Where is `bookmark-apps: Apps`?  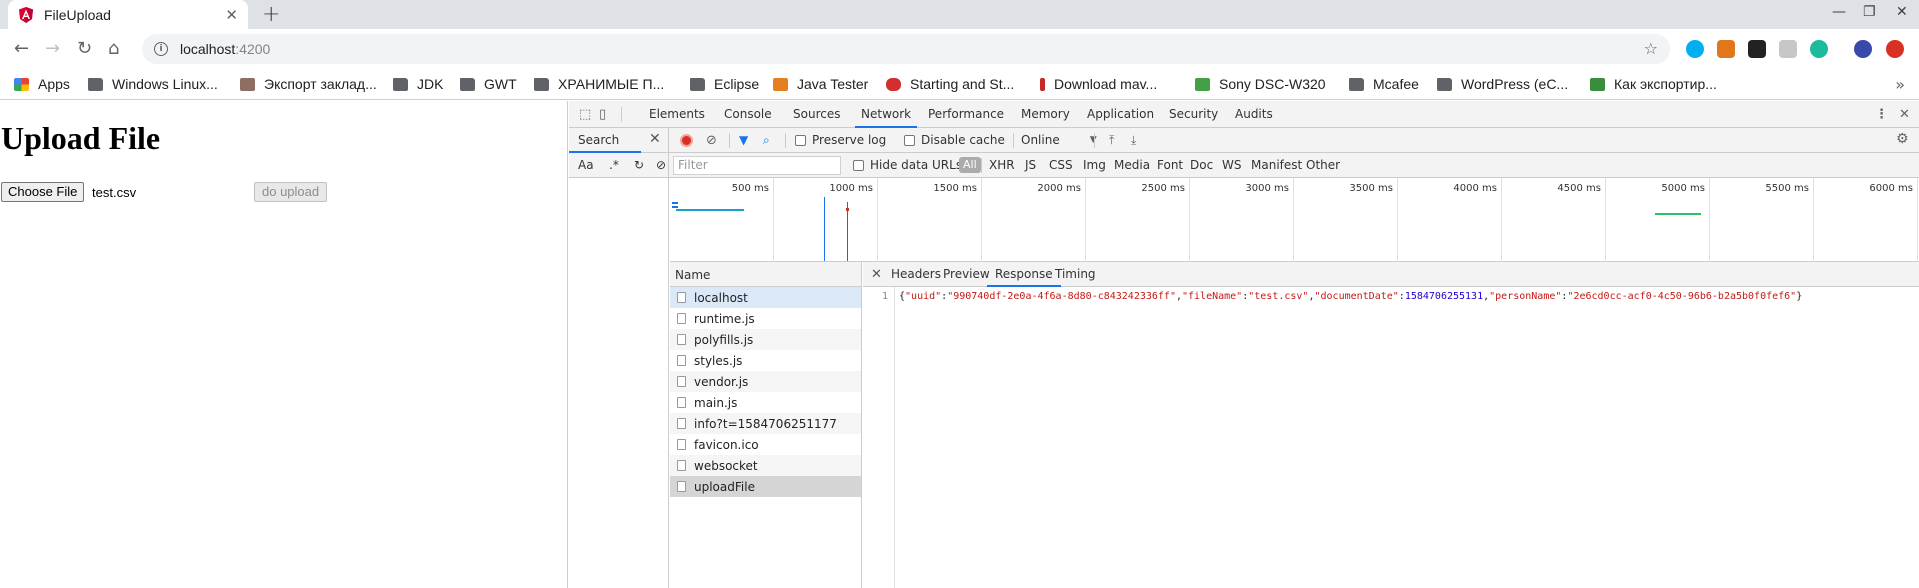 bookmark-apps: Apps is located at coordinates (42, 84).